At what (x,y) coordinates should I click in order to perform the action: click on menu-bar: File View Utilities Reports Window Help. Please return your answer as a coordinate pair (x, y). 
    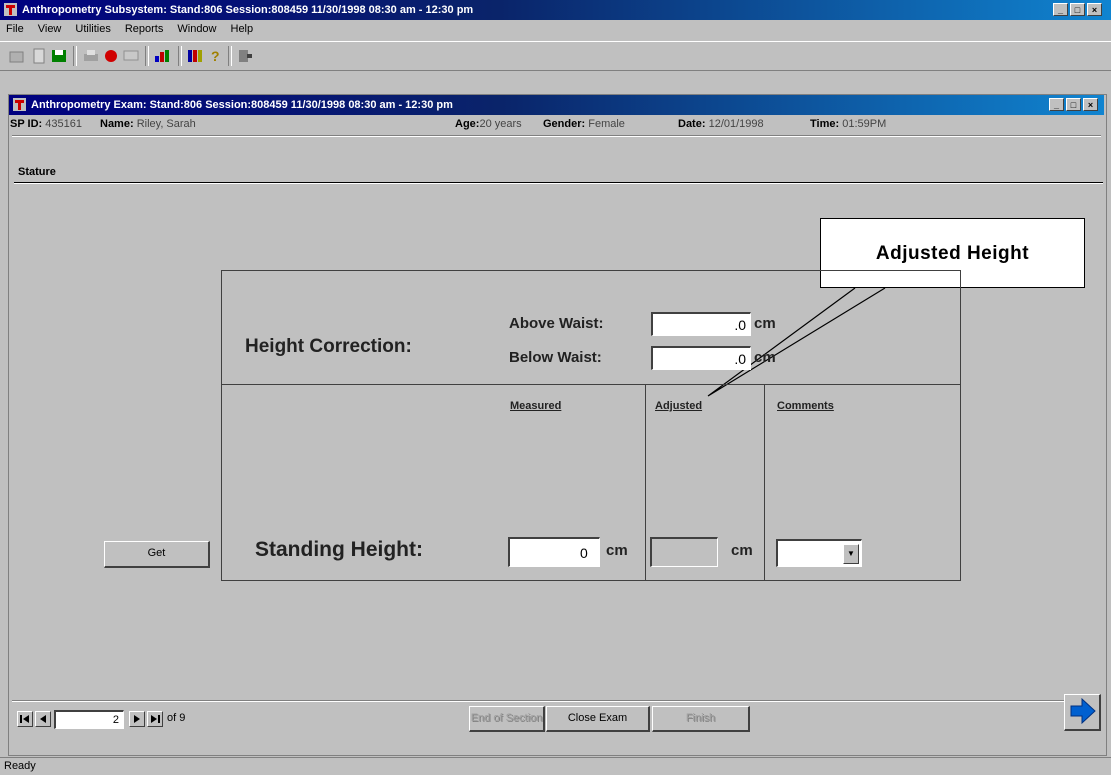
    Looking at the image, I should click on (555, 30).